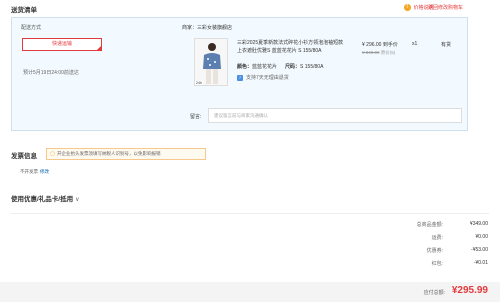 The image size is (500, 302). I want to click on invoice-status: 不开发票, so click(29, 171).